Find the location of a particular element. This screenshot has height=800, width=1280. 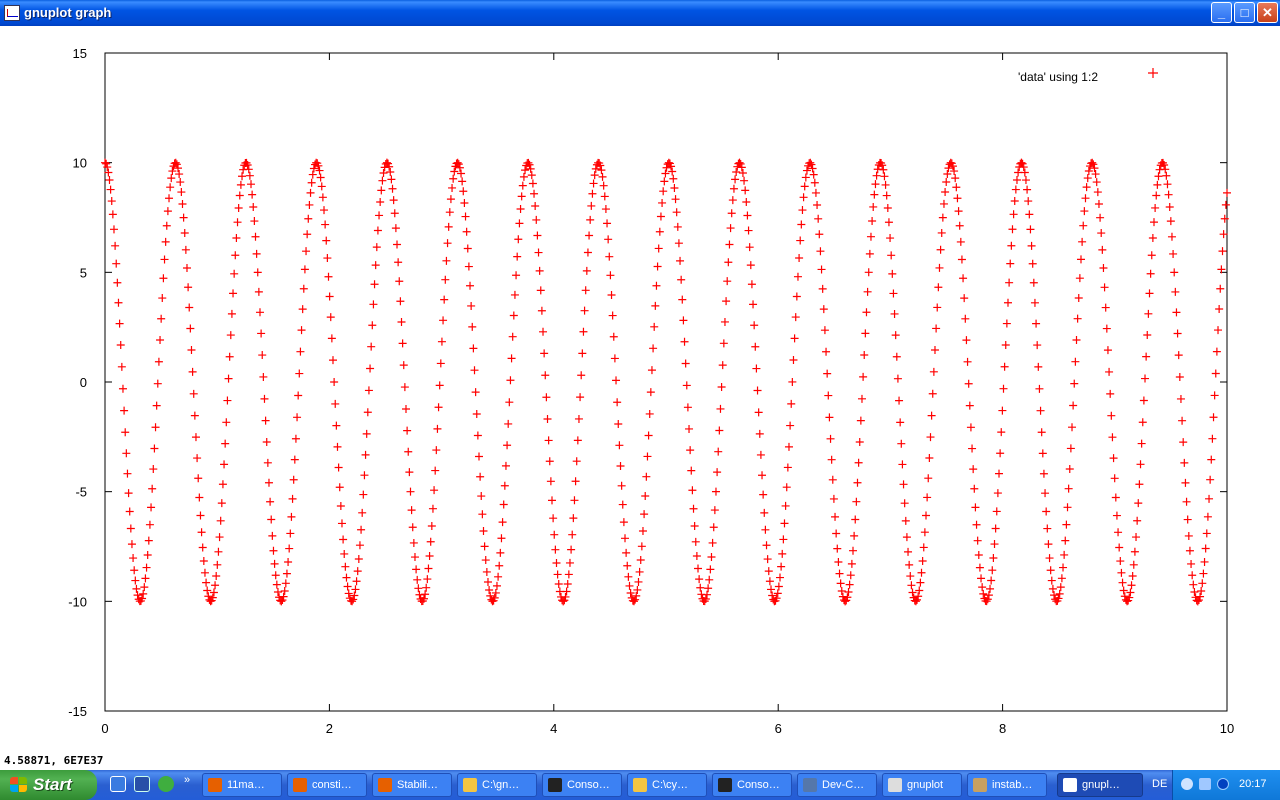

window-title-bar: gnuplot graph _ □ ✕ is located at coordinates (640, 13).